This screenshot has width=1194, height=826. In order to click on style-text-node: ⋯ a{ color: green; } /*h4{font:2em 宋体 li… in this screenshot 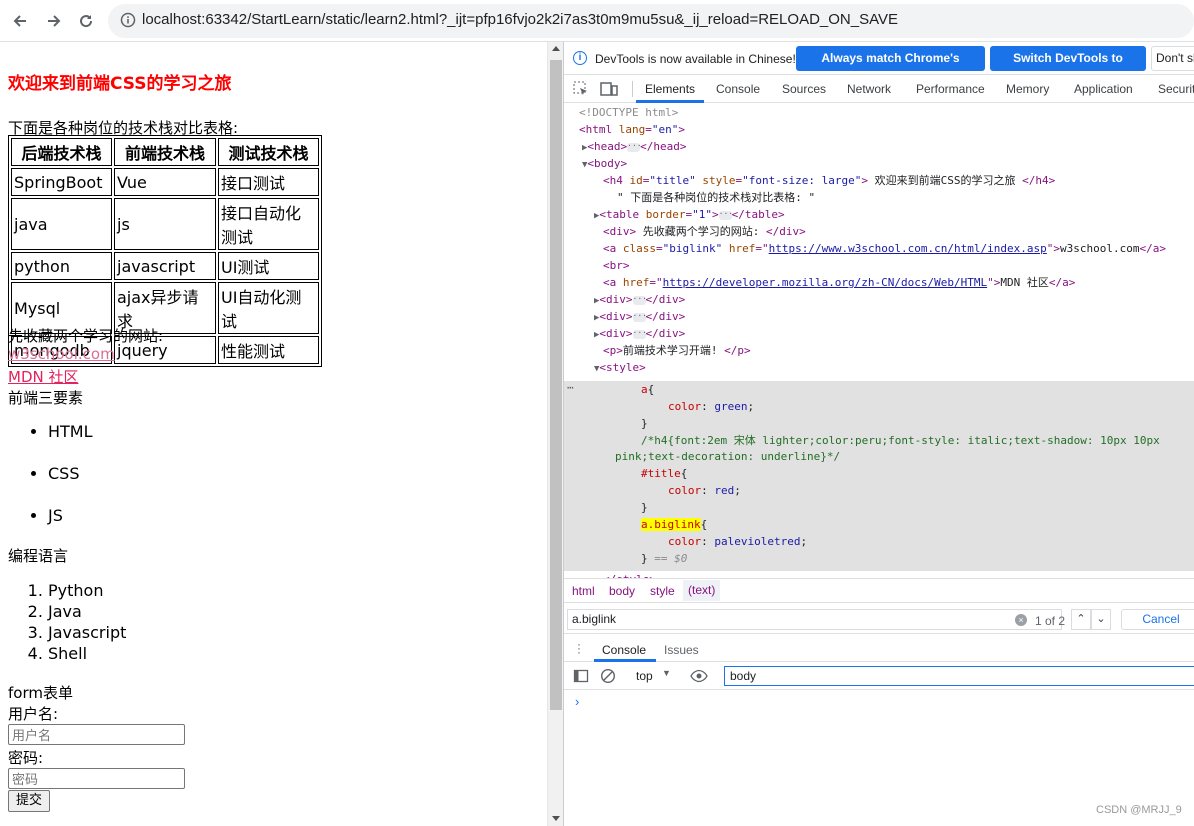, I will do `click(879, 476)`.